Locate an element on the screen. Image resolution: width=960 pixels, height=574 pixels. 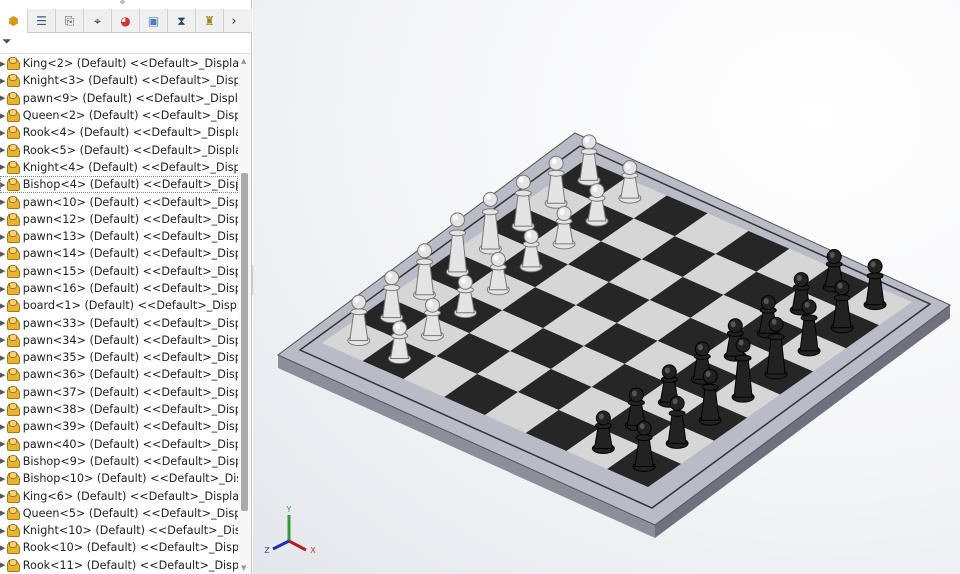
tree-scrollbar: ▲ ▼ is located at coordinates (245, 314).